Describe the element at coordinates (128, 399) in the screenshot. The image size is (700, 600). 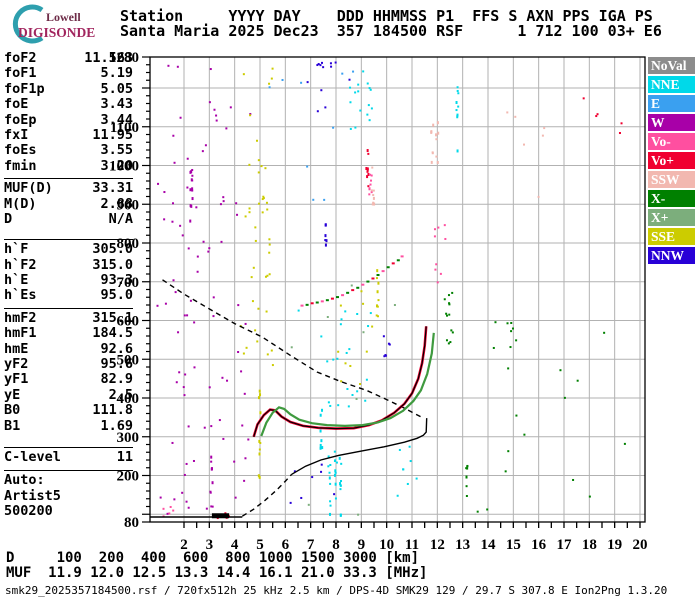
I see `svg-text: 400` at that location.